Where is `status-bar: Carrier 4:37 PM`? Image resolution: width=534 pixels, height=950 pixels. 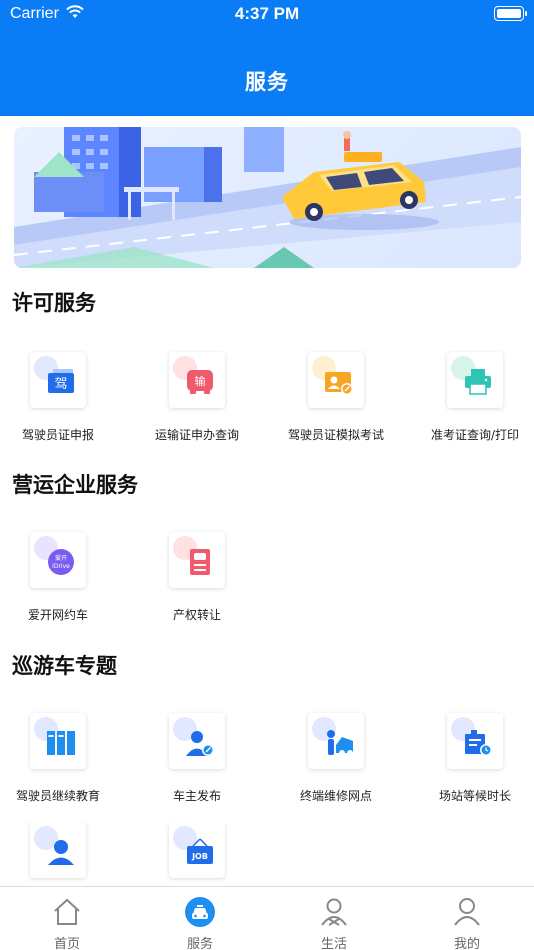 status-bar: Carrier 4:37 PM is located at coordinates (267, 15).